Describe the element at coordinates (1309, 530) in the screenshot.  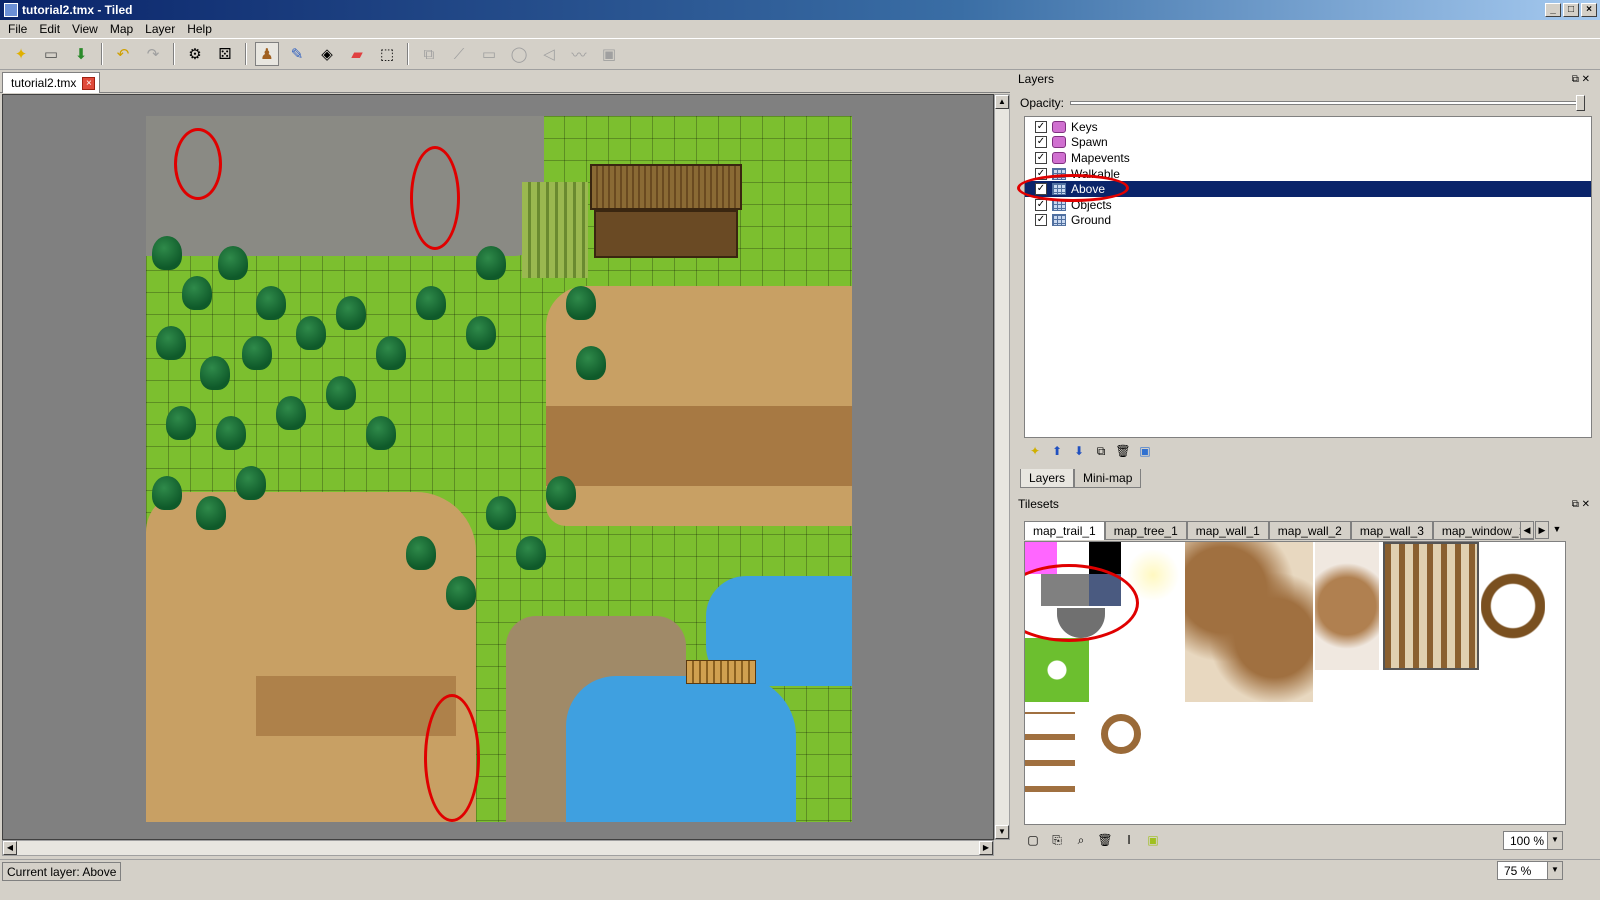
I see `tileset-tab: map_wall_2` at that location.